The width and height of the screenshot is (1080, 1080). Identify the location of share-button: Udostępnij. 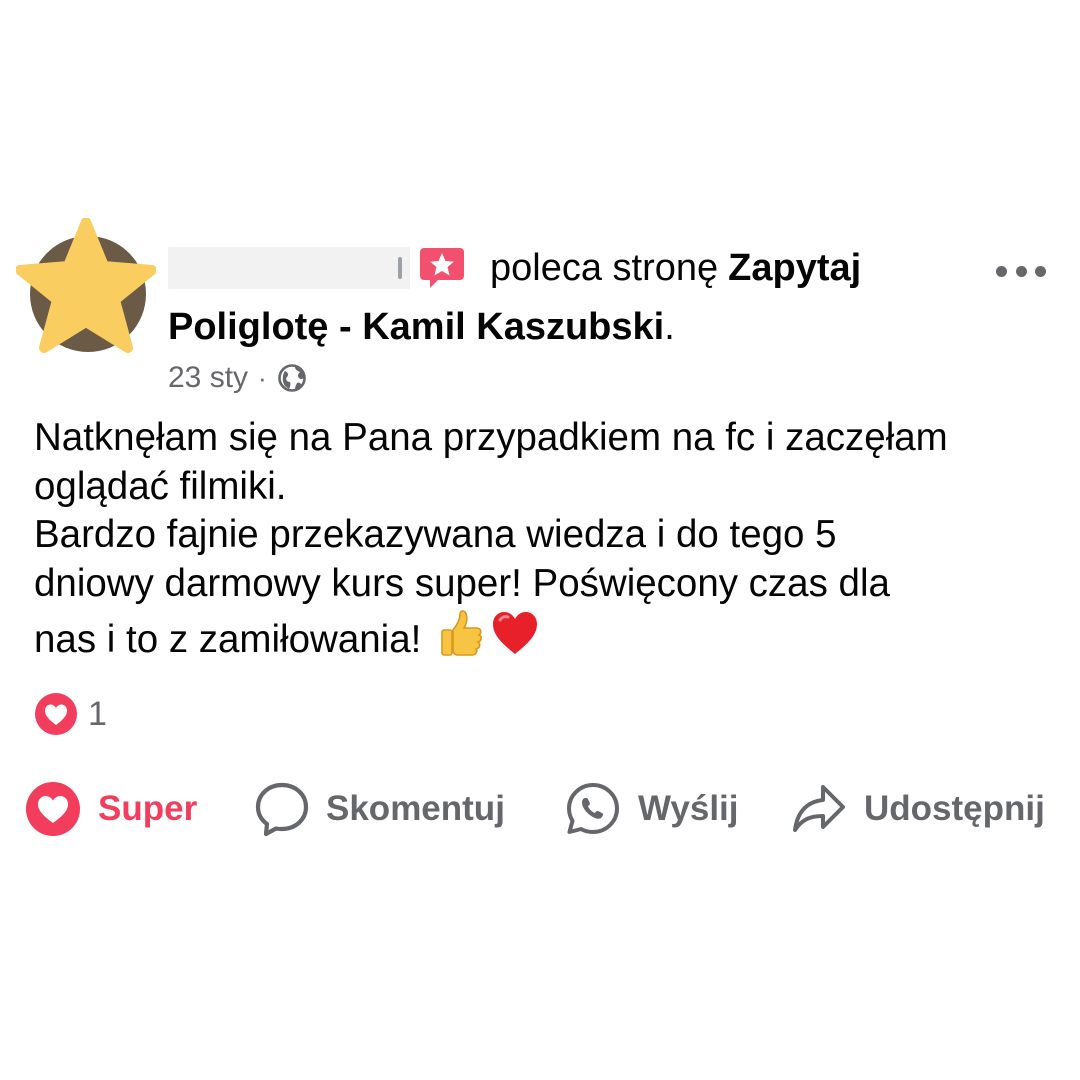
(917, 809).